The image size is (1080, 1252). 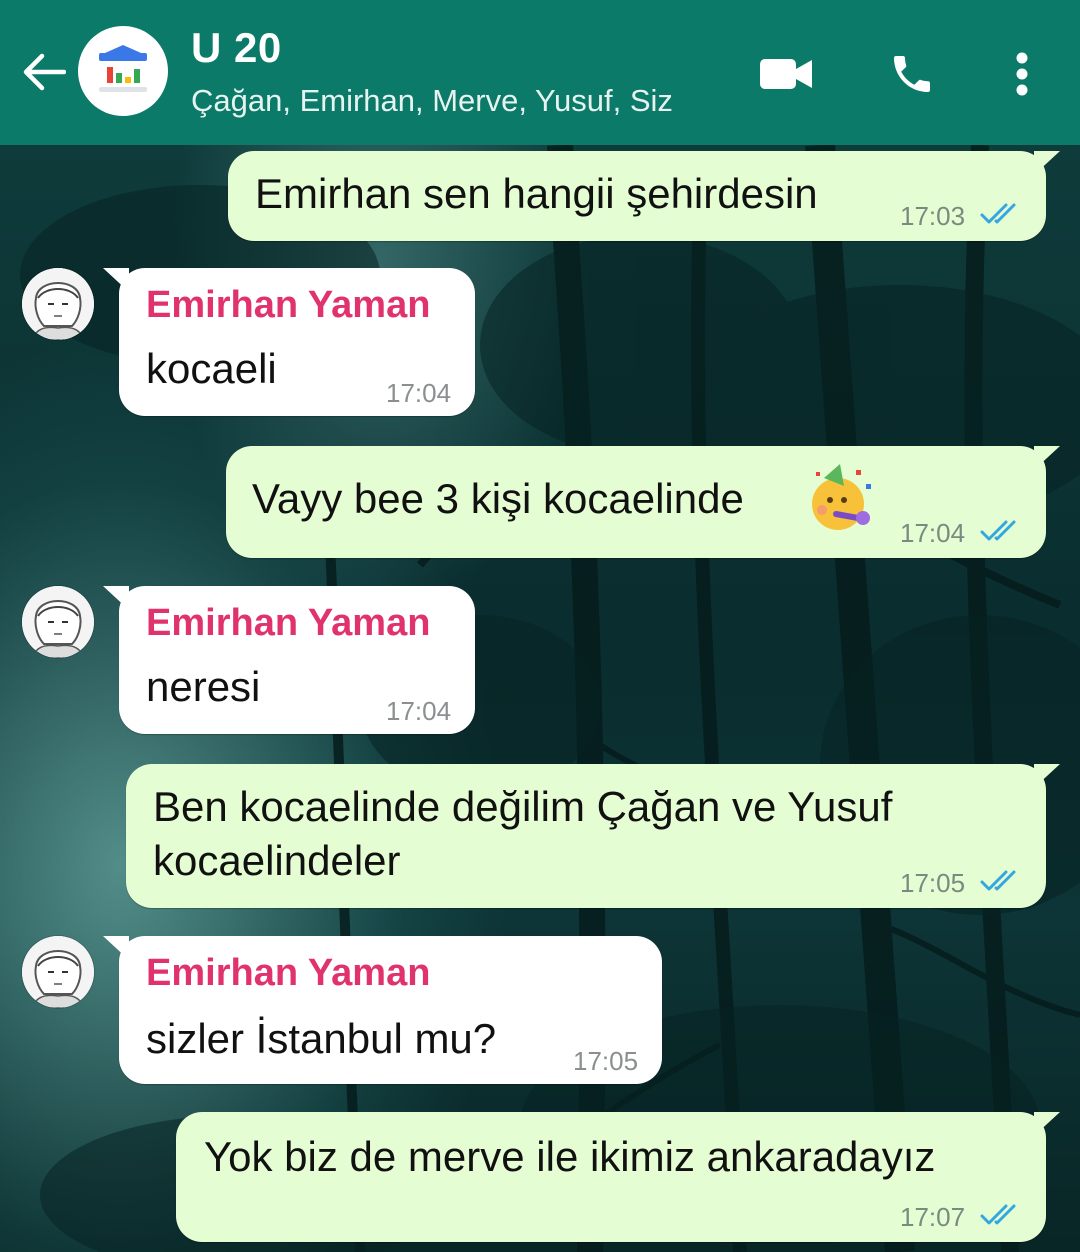 I want to click on more-options-icon, so click(x=1022, y=74).